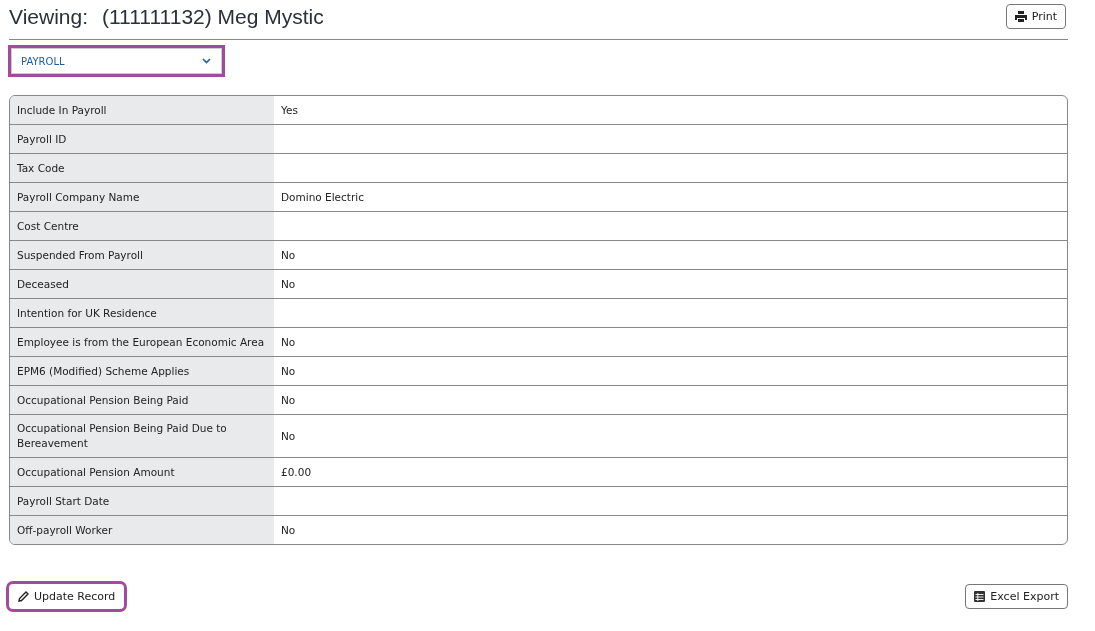 Image resolution: width=1095 pixels, height=631 pixels. What do you see at coordinates (1035, 16) in the screenshot?
I see `print-button: Print` at bounding box center [1035, 16].